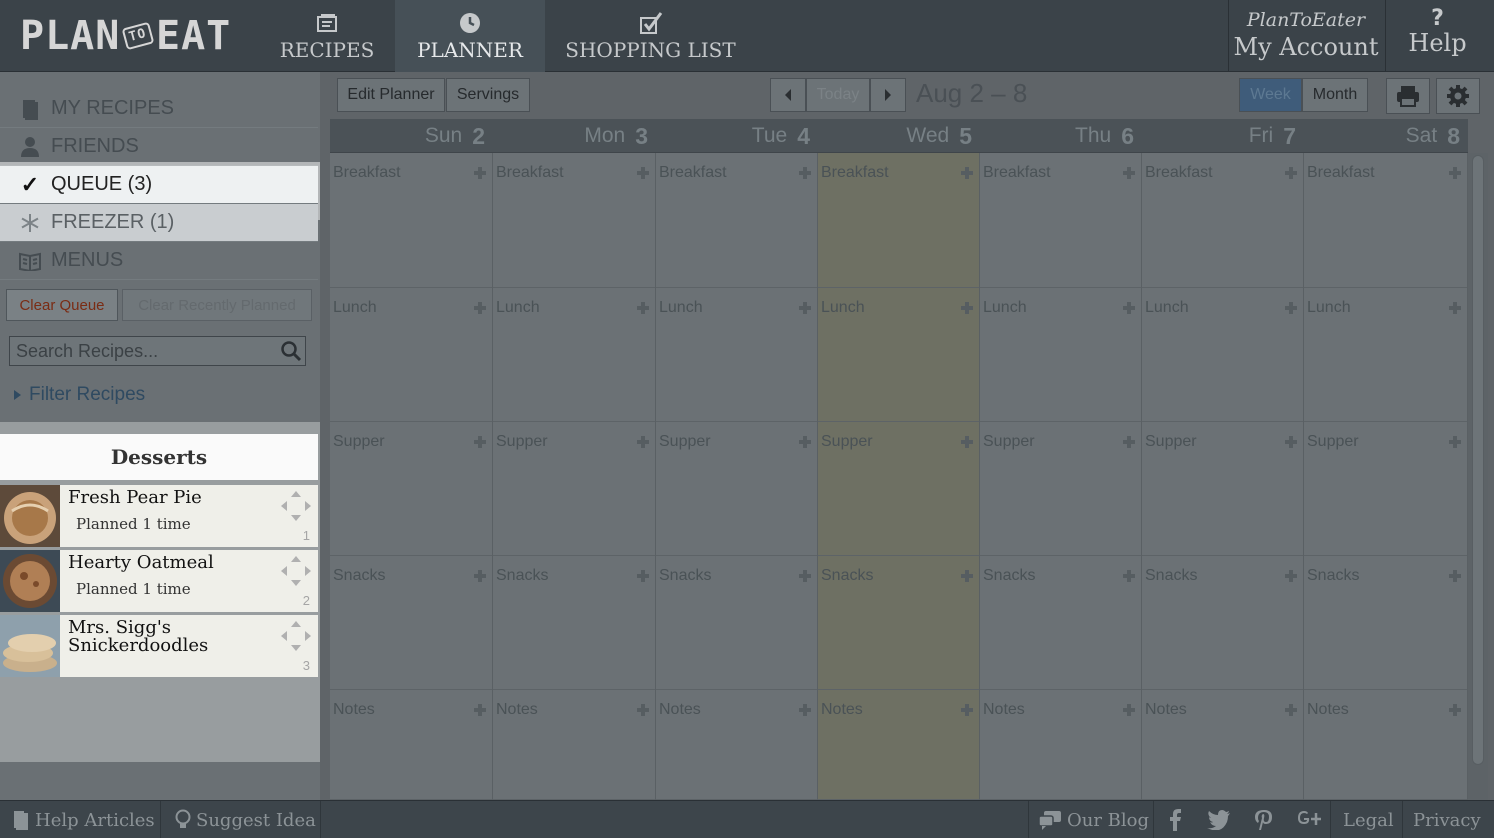  What do you see at coordinates (327, 36) in the screenshot?
I see `nav-recipes: RECIPES` at bounding box center [327, 36].